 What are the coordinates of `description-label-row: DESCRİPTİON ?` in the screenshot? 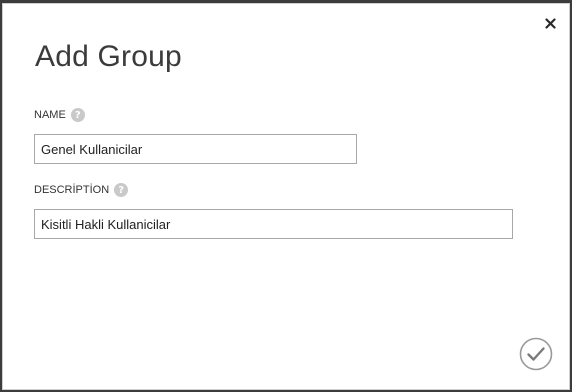 It's located at (81, 190).